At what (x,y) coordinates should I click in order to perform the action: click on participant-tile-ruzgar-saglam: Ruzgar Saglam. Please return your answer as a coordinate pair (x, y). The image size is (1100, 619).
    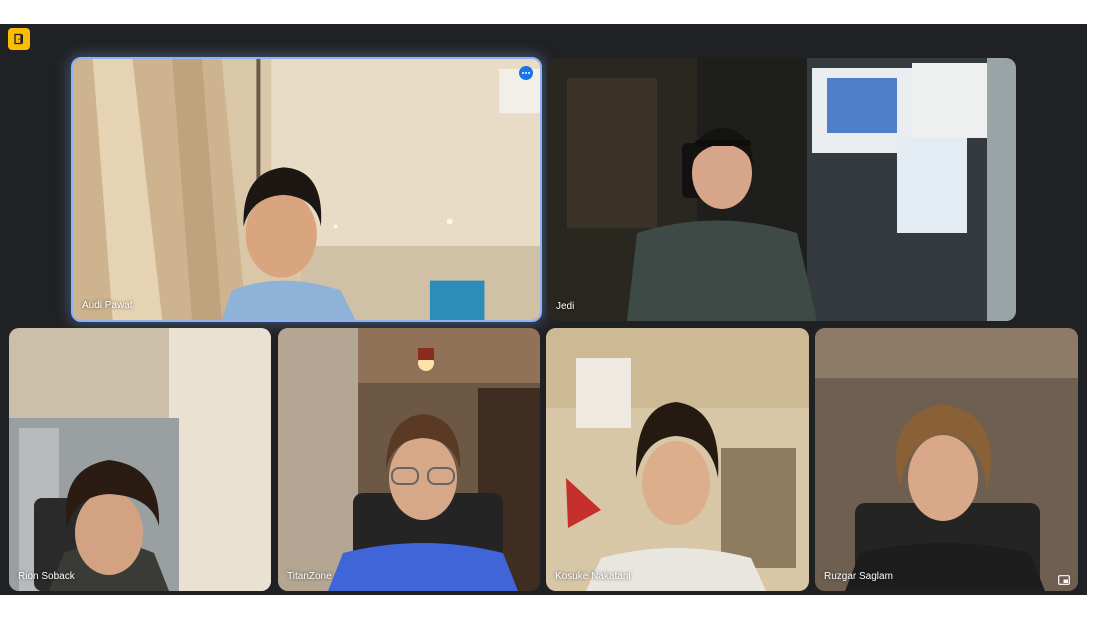
    Looking at the image, I should click on (946, 459).